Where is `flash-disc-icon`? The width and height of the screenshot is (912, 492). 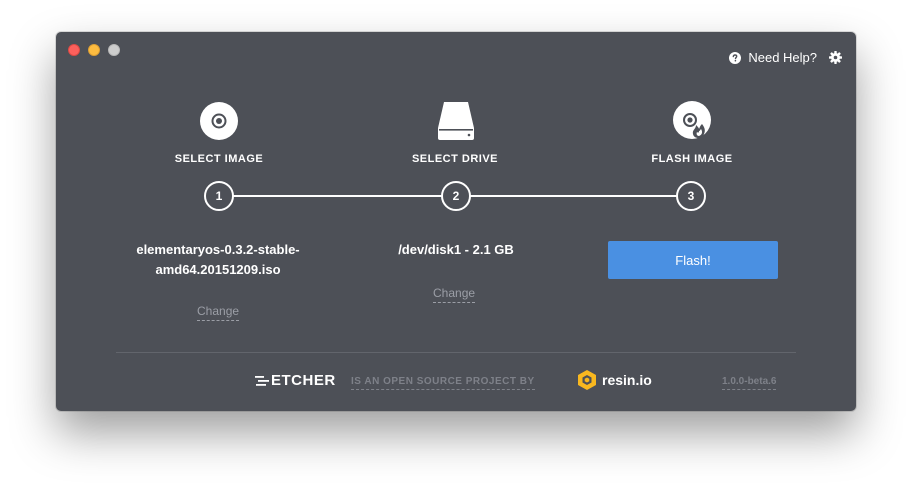
flash-disc-icon is located at coordinates (692, 120).